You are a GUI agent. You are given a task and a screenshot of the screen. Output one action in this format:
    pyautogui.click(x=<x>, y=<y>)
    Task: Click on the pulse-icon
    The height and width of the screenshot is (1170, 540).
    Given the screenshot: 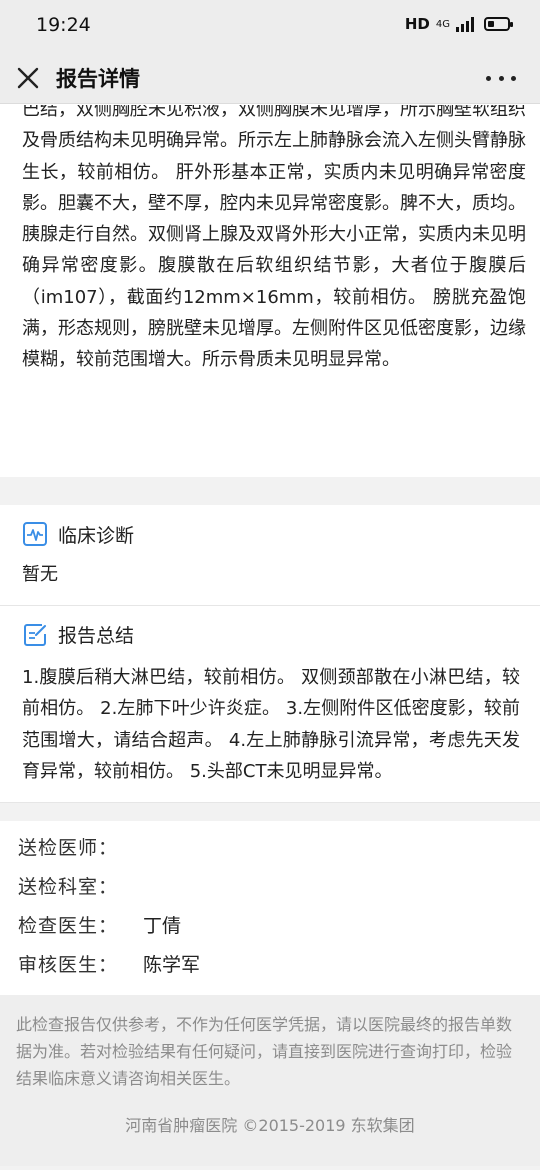 What is the action you would take?
    pyautogui.click(x=35, y=534)
    